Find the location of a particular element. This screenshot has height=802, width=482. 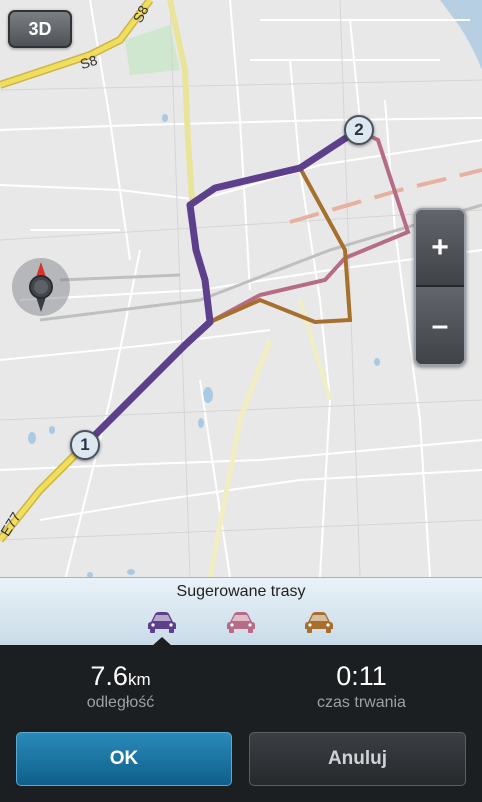

distance-value: 7.6 is located at coordinates (109, 676).